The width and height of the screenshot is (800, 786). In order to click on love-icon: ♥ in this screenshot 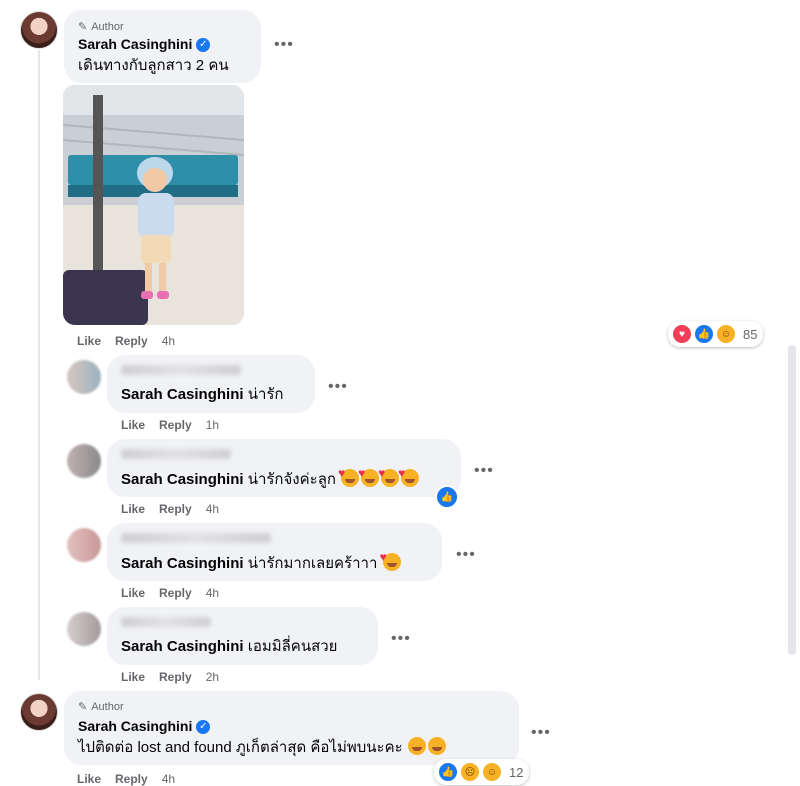, I will do `click(682, 334)`.